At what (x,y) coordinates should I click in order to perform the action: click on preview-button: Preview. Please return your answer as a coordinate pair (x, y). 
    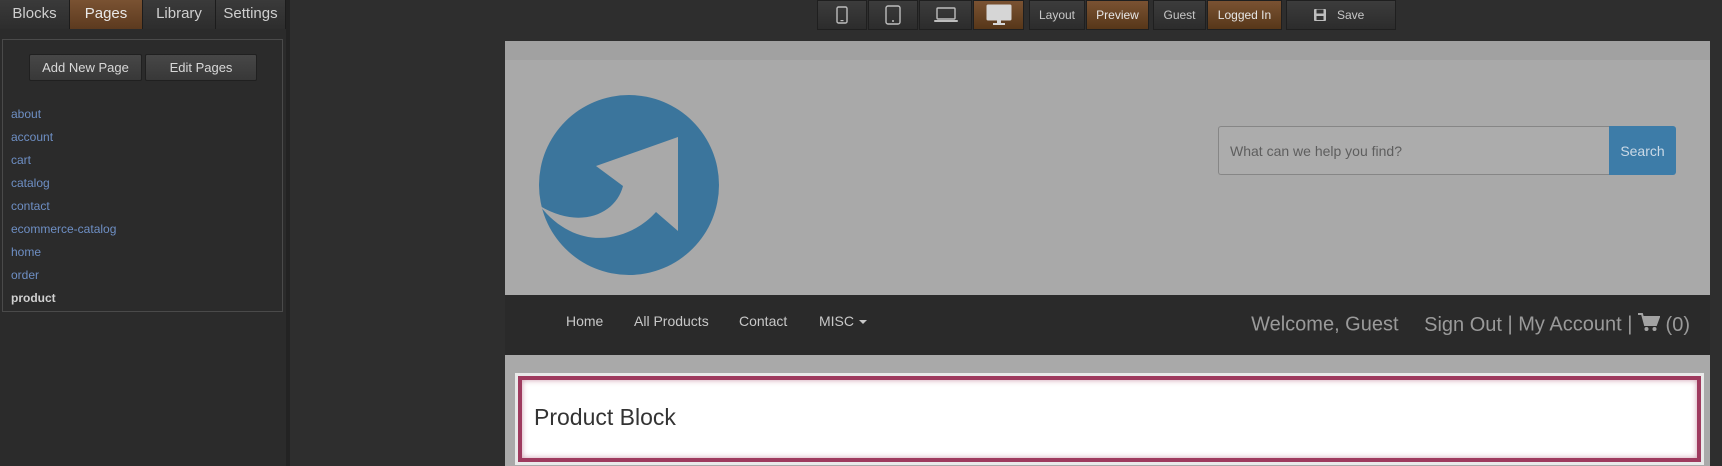
    Looking at the image, I should click on (1117, 15).